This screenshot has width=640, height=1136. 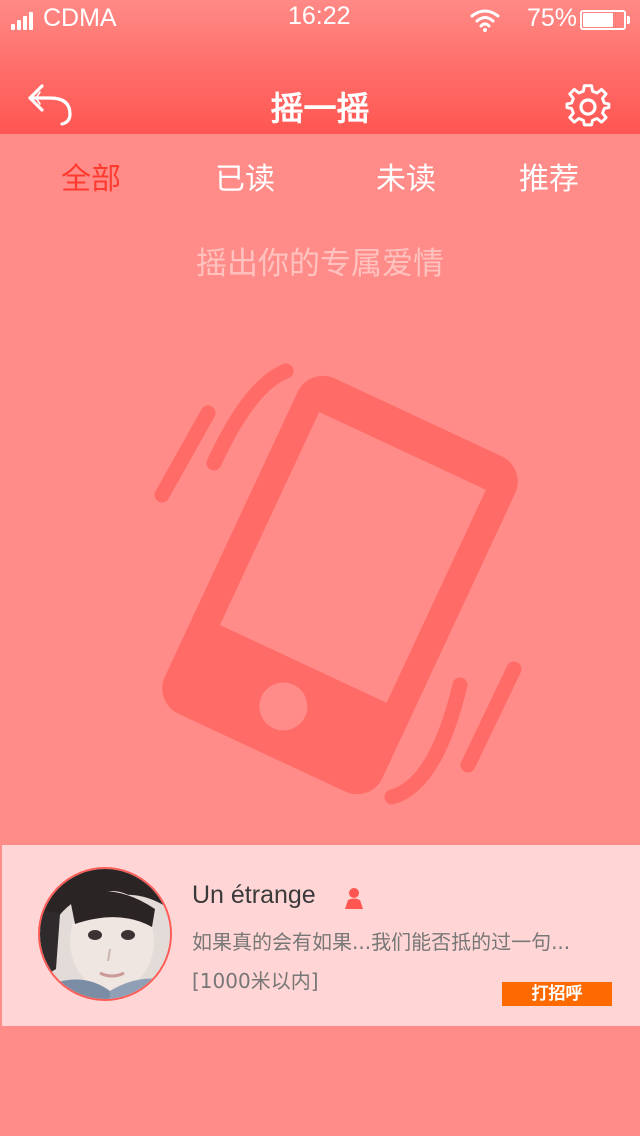 What do you see at coordinates (552, 18) in the screenshot?
I see `battery-percent: 75%` at bounding box center [552, 18].